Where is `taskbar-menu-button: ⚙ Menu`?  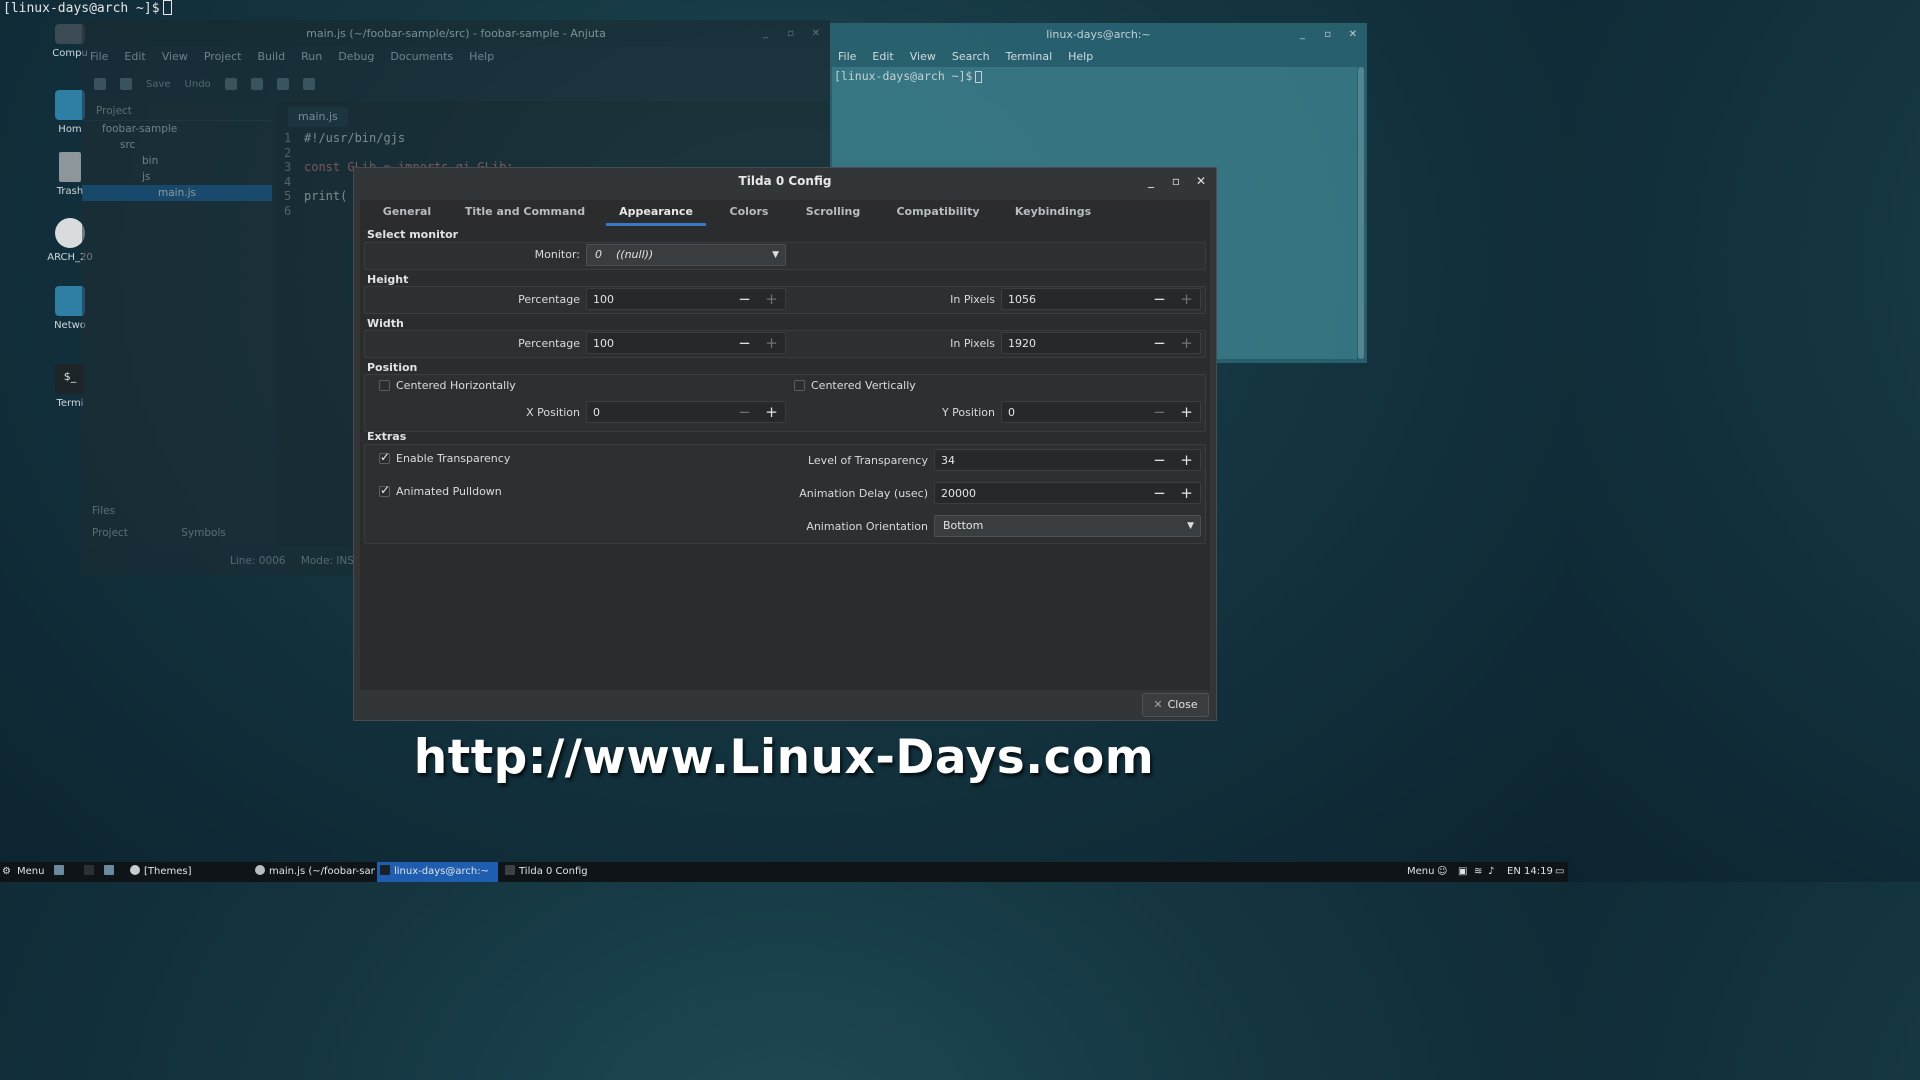 taskbar-menu-button: ⚙ Menu is located at coordinates (23, 872).